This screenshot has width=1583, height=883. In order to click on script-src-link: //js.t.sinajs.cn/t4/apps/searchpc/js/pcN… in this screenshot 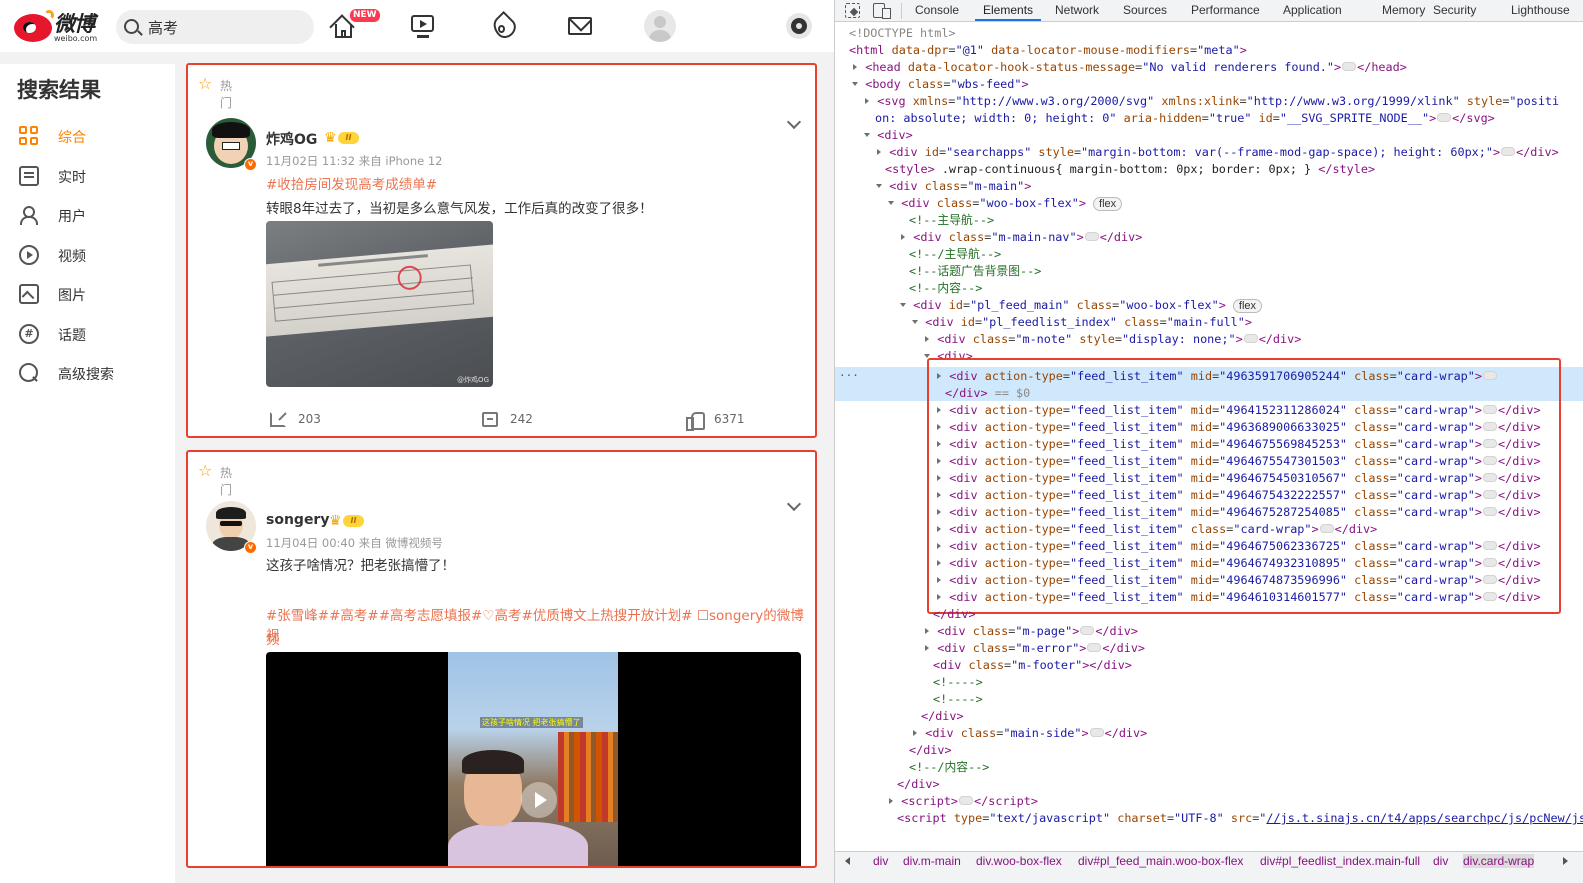, I will do `click(1424, 818)`.